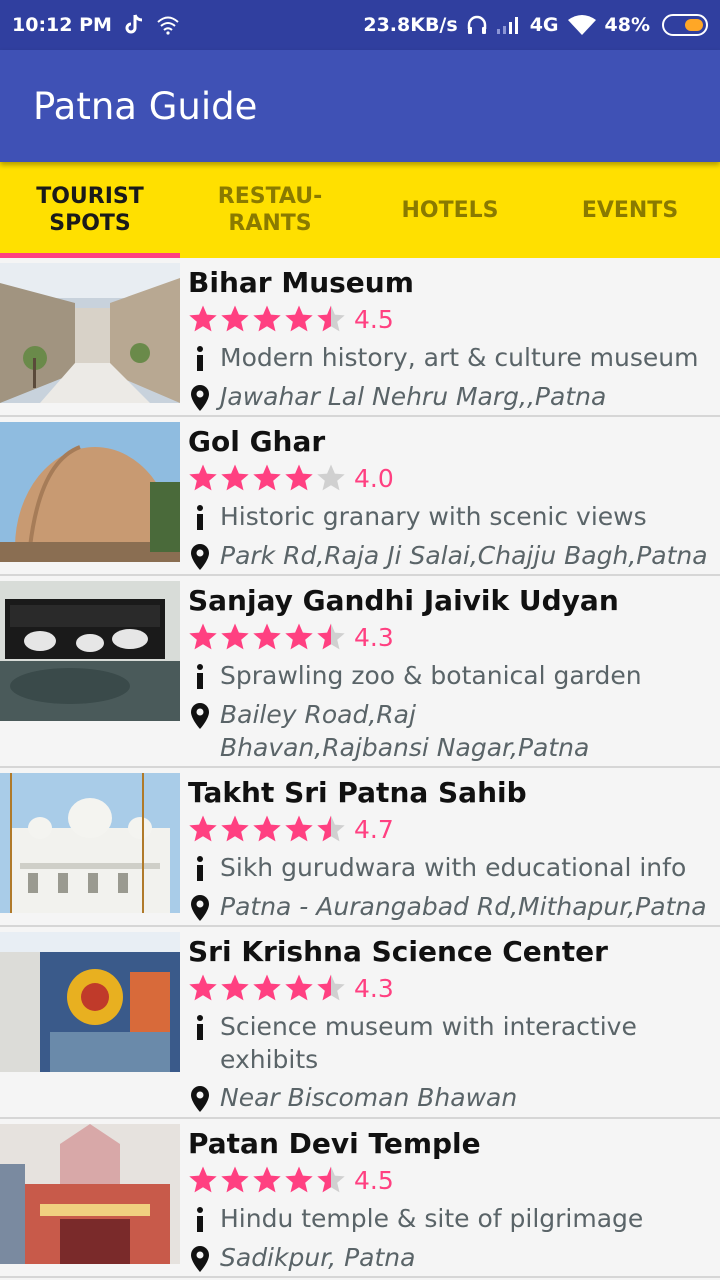  I want to click on description-row: Science museum with interactive exhibits, so click(423, 1043).